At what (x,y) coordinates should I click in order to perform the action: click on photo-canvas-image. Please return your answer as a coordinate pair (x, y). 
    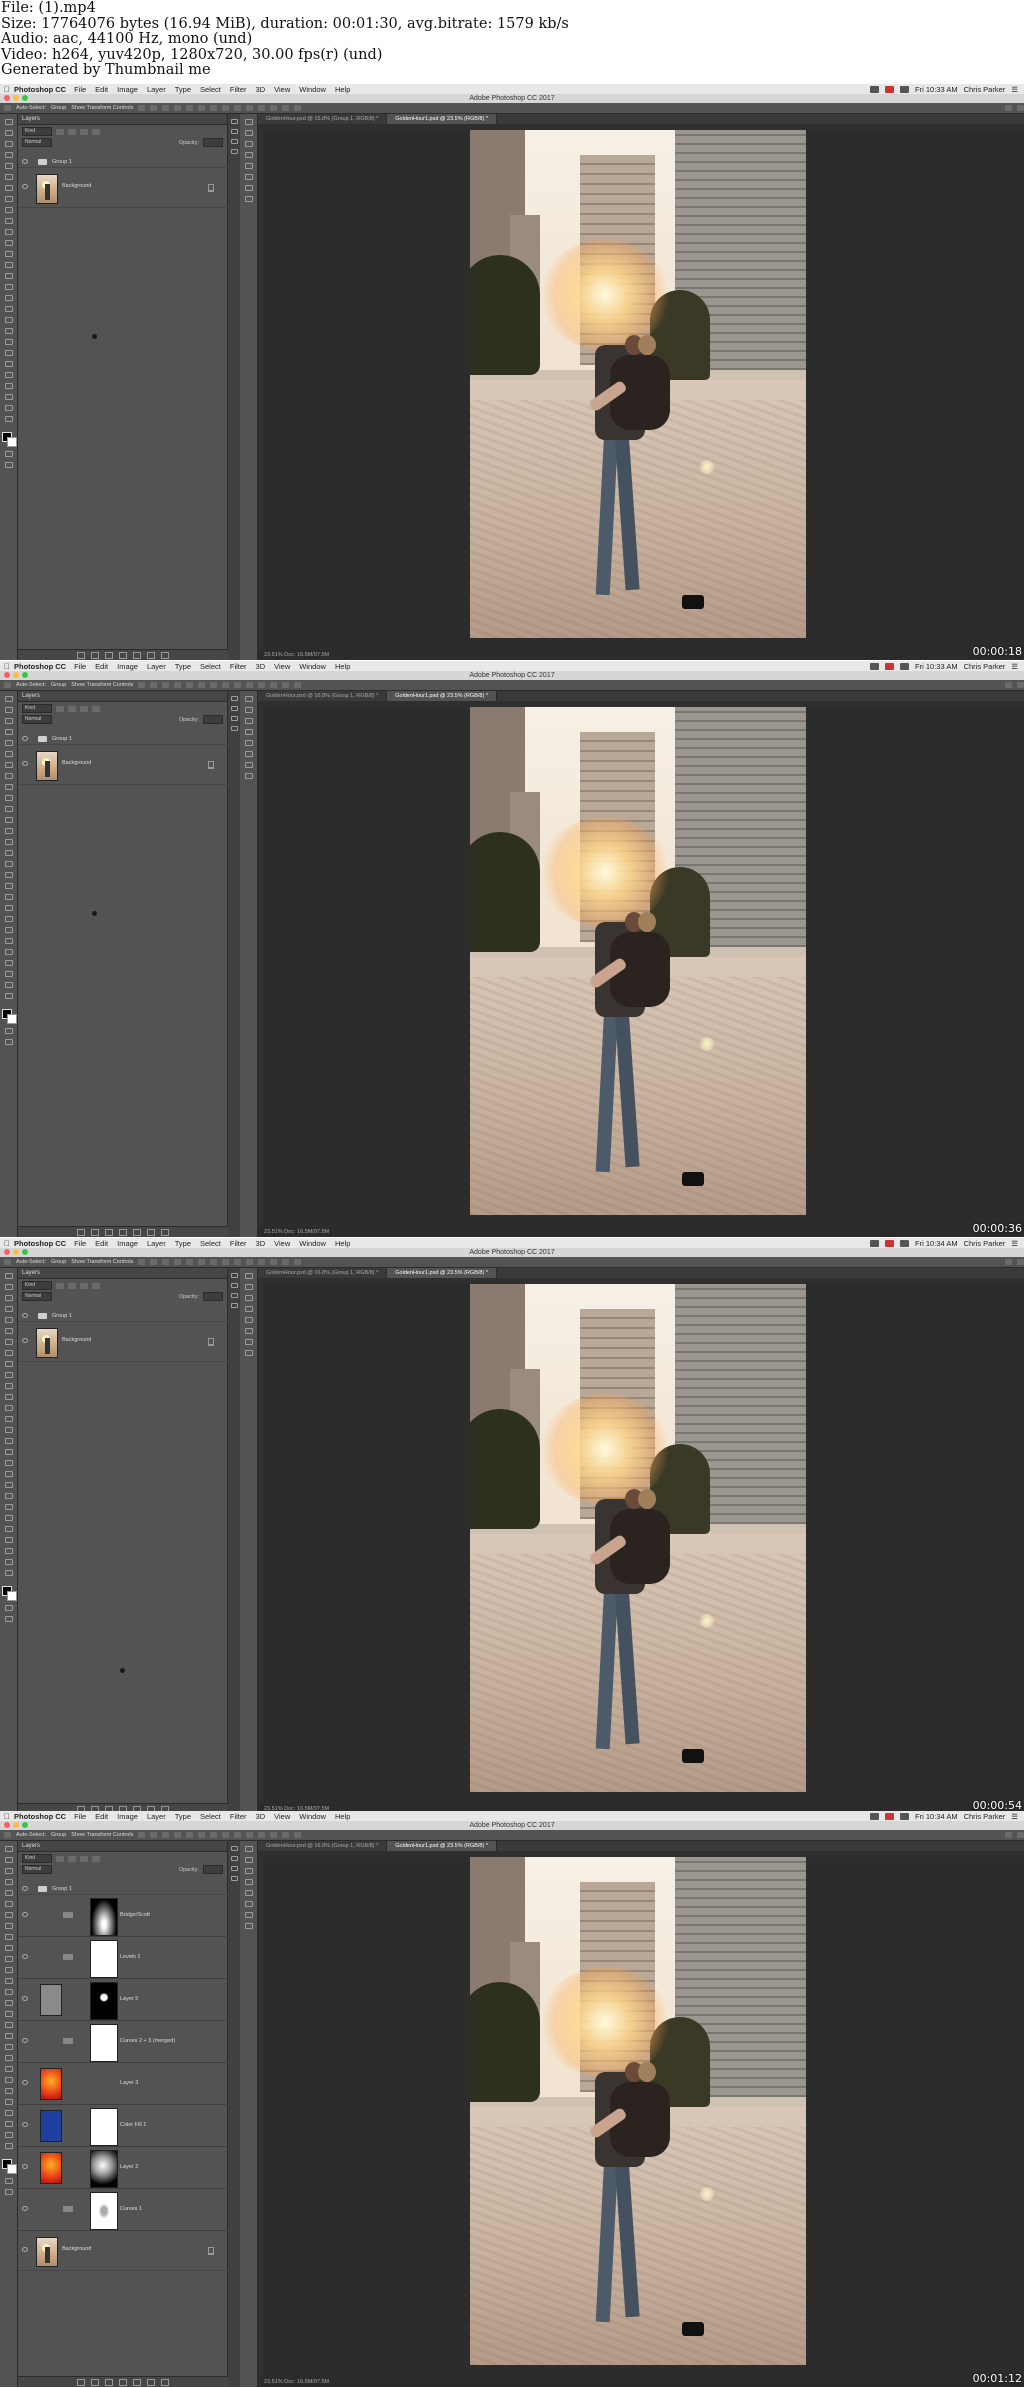
    Looking at the image, I should click on (638, 1538).